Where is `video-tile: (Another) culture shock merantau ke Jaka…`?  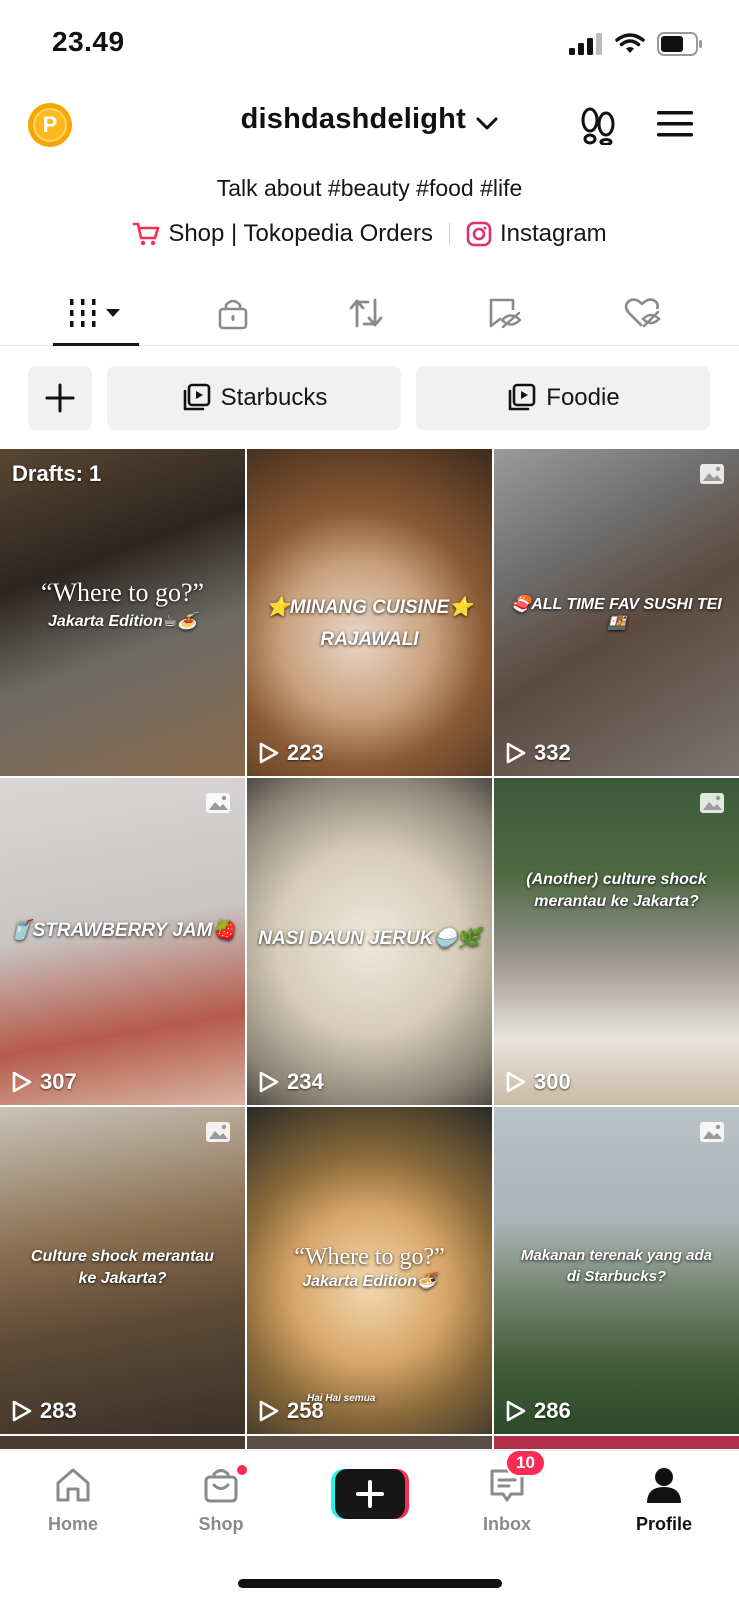
video-tile: (Another) culture shock merantau ke Jaka… is located at coordinates (616, 941).